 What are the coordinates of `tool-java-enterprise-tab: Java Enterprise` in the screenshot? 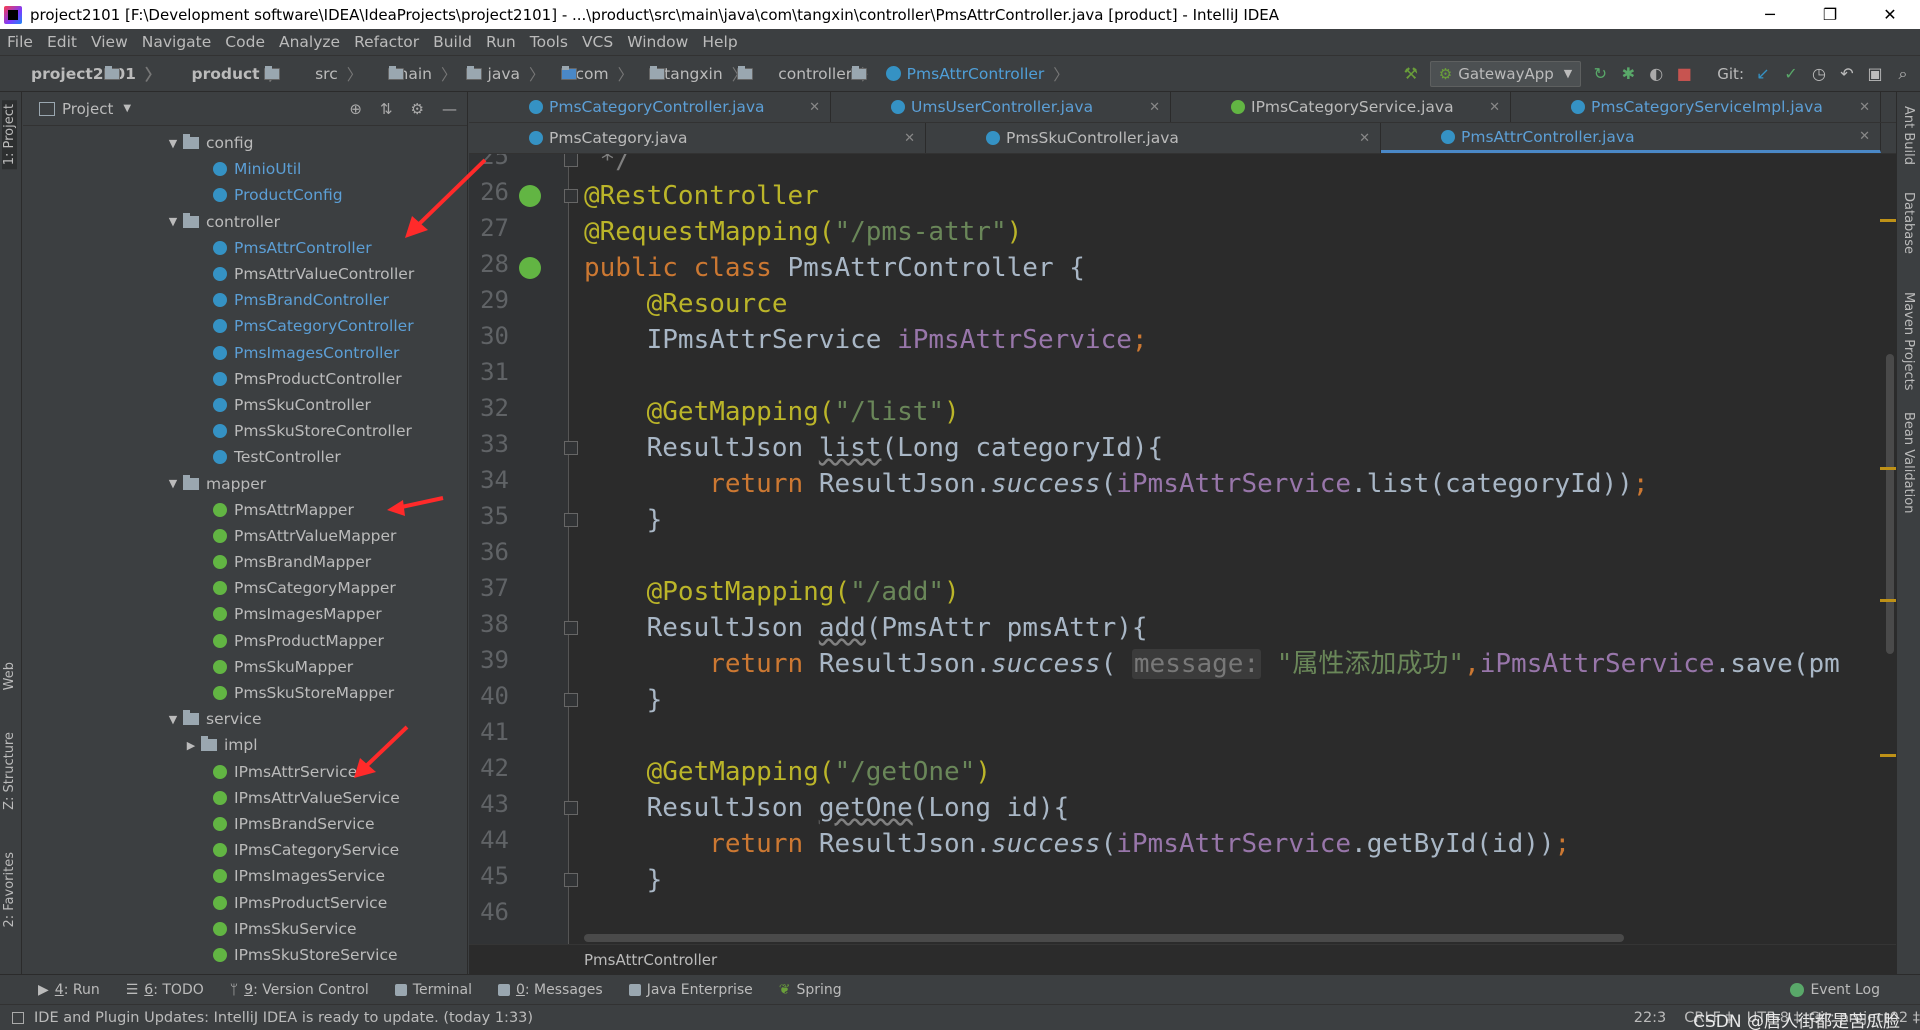 It's located at (690, 990).